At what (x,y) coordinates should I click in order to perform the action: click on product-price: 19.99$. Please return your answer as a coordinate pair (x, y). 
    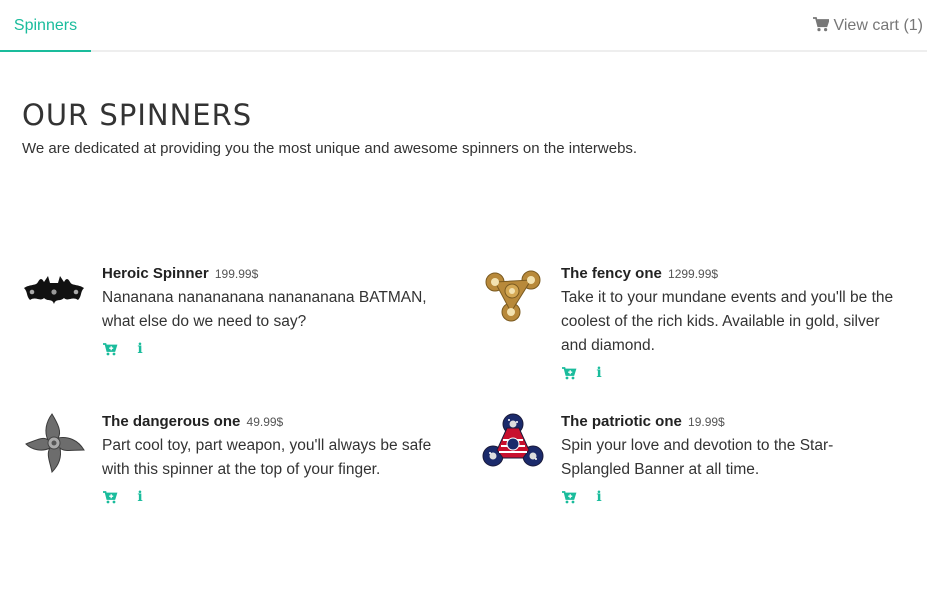
    Looking at the image, I should click on (706, 422).